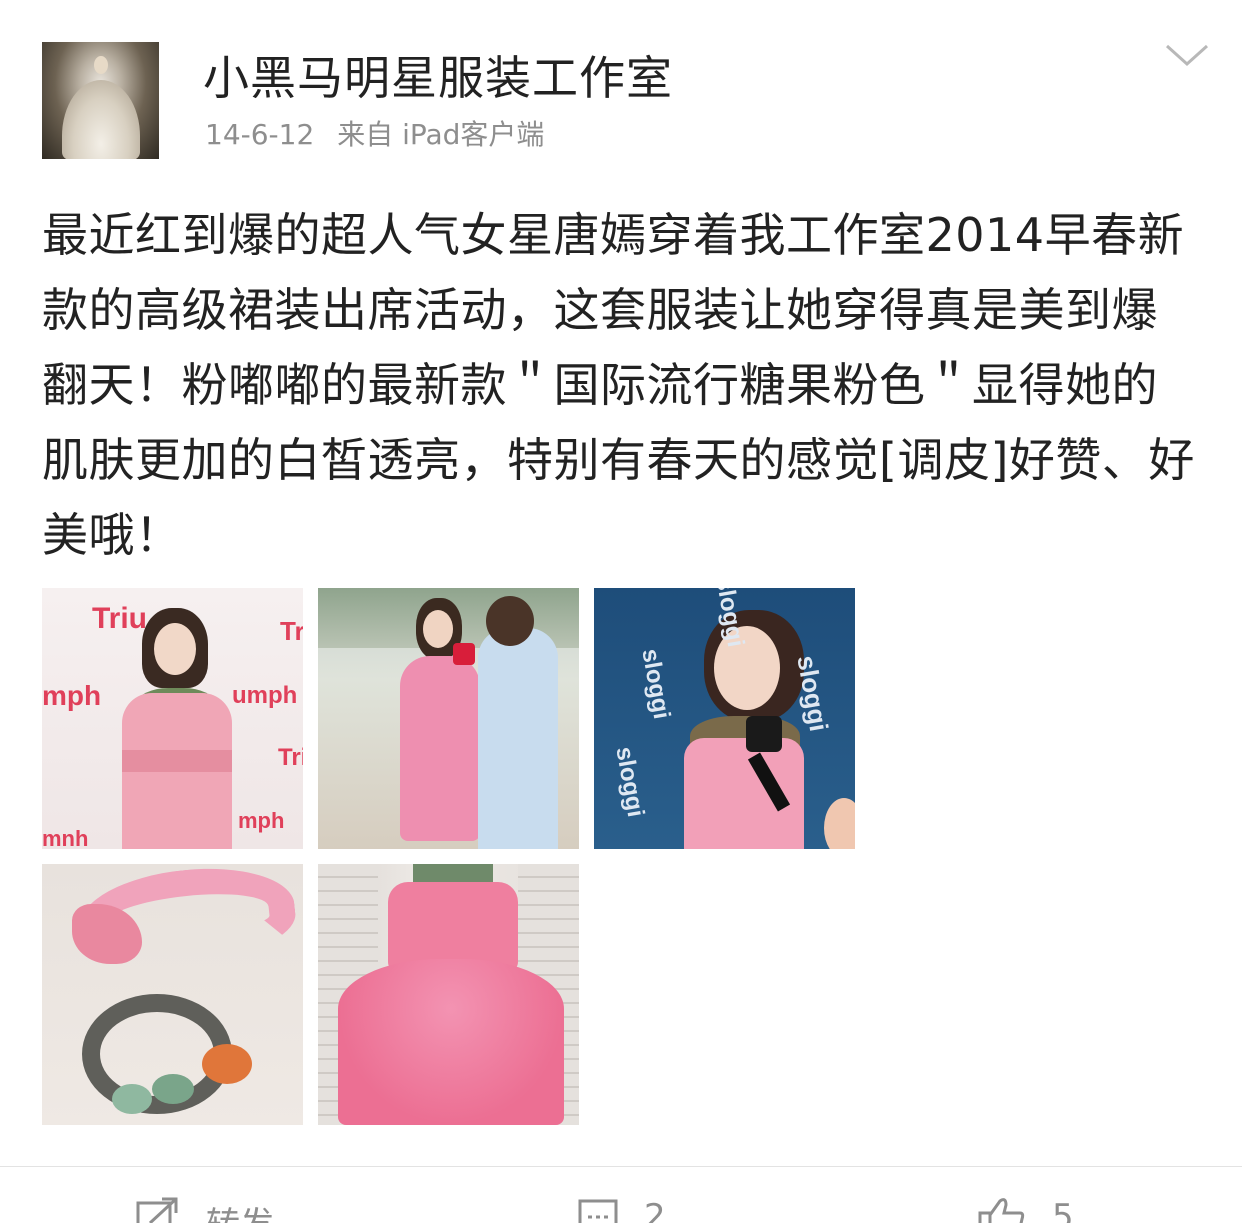  Describe the element at coordinates (65, 837) in the screenshot. I see `brand-text: mnh` at that location.